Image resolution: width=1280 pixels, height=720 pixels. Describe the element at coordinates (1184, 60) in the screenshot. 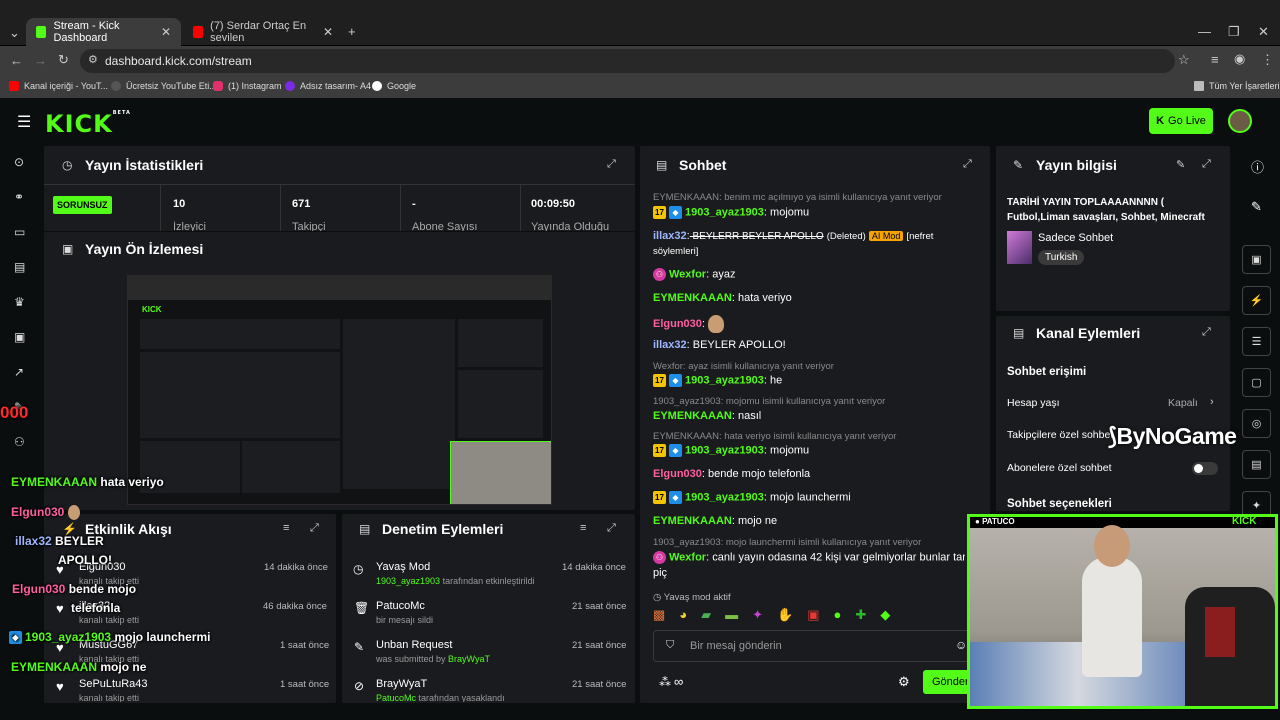

I see `bookmark-star-icon: ☆` at that location.